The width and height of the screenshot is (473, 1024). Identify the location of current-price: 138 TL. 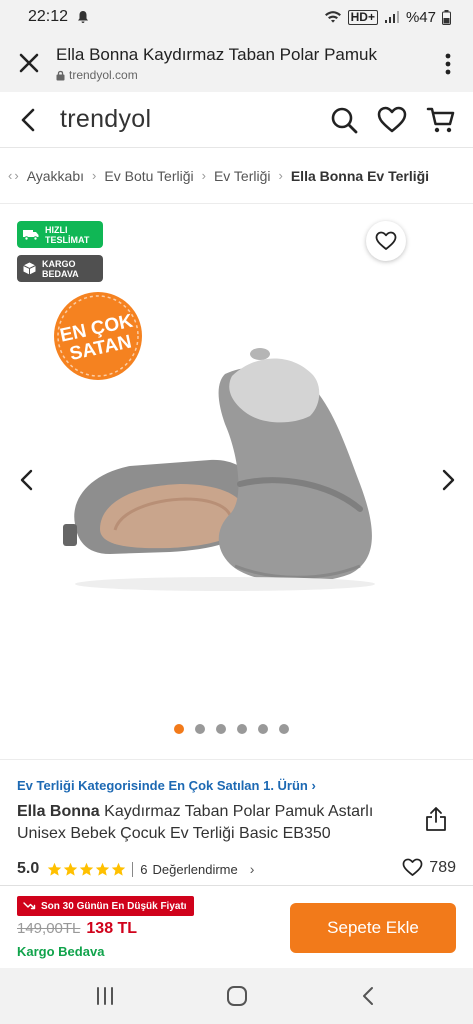
(112, 928).